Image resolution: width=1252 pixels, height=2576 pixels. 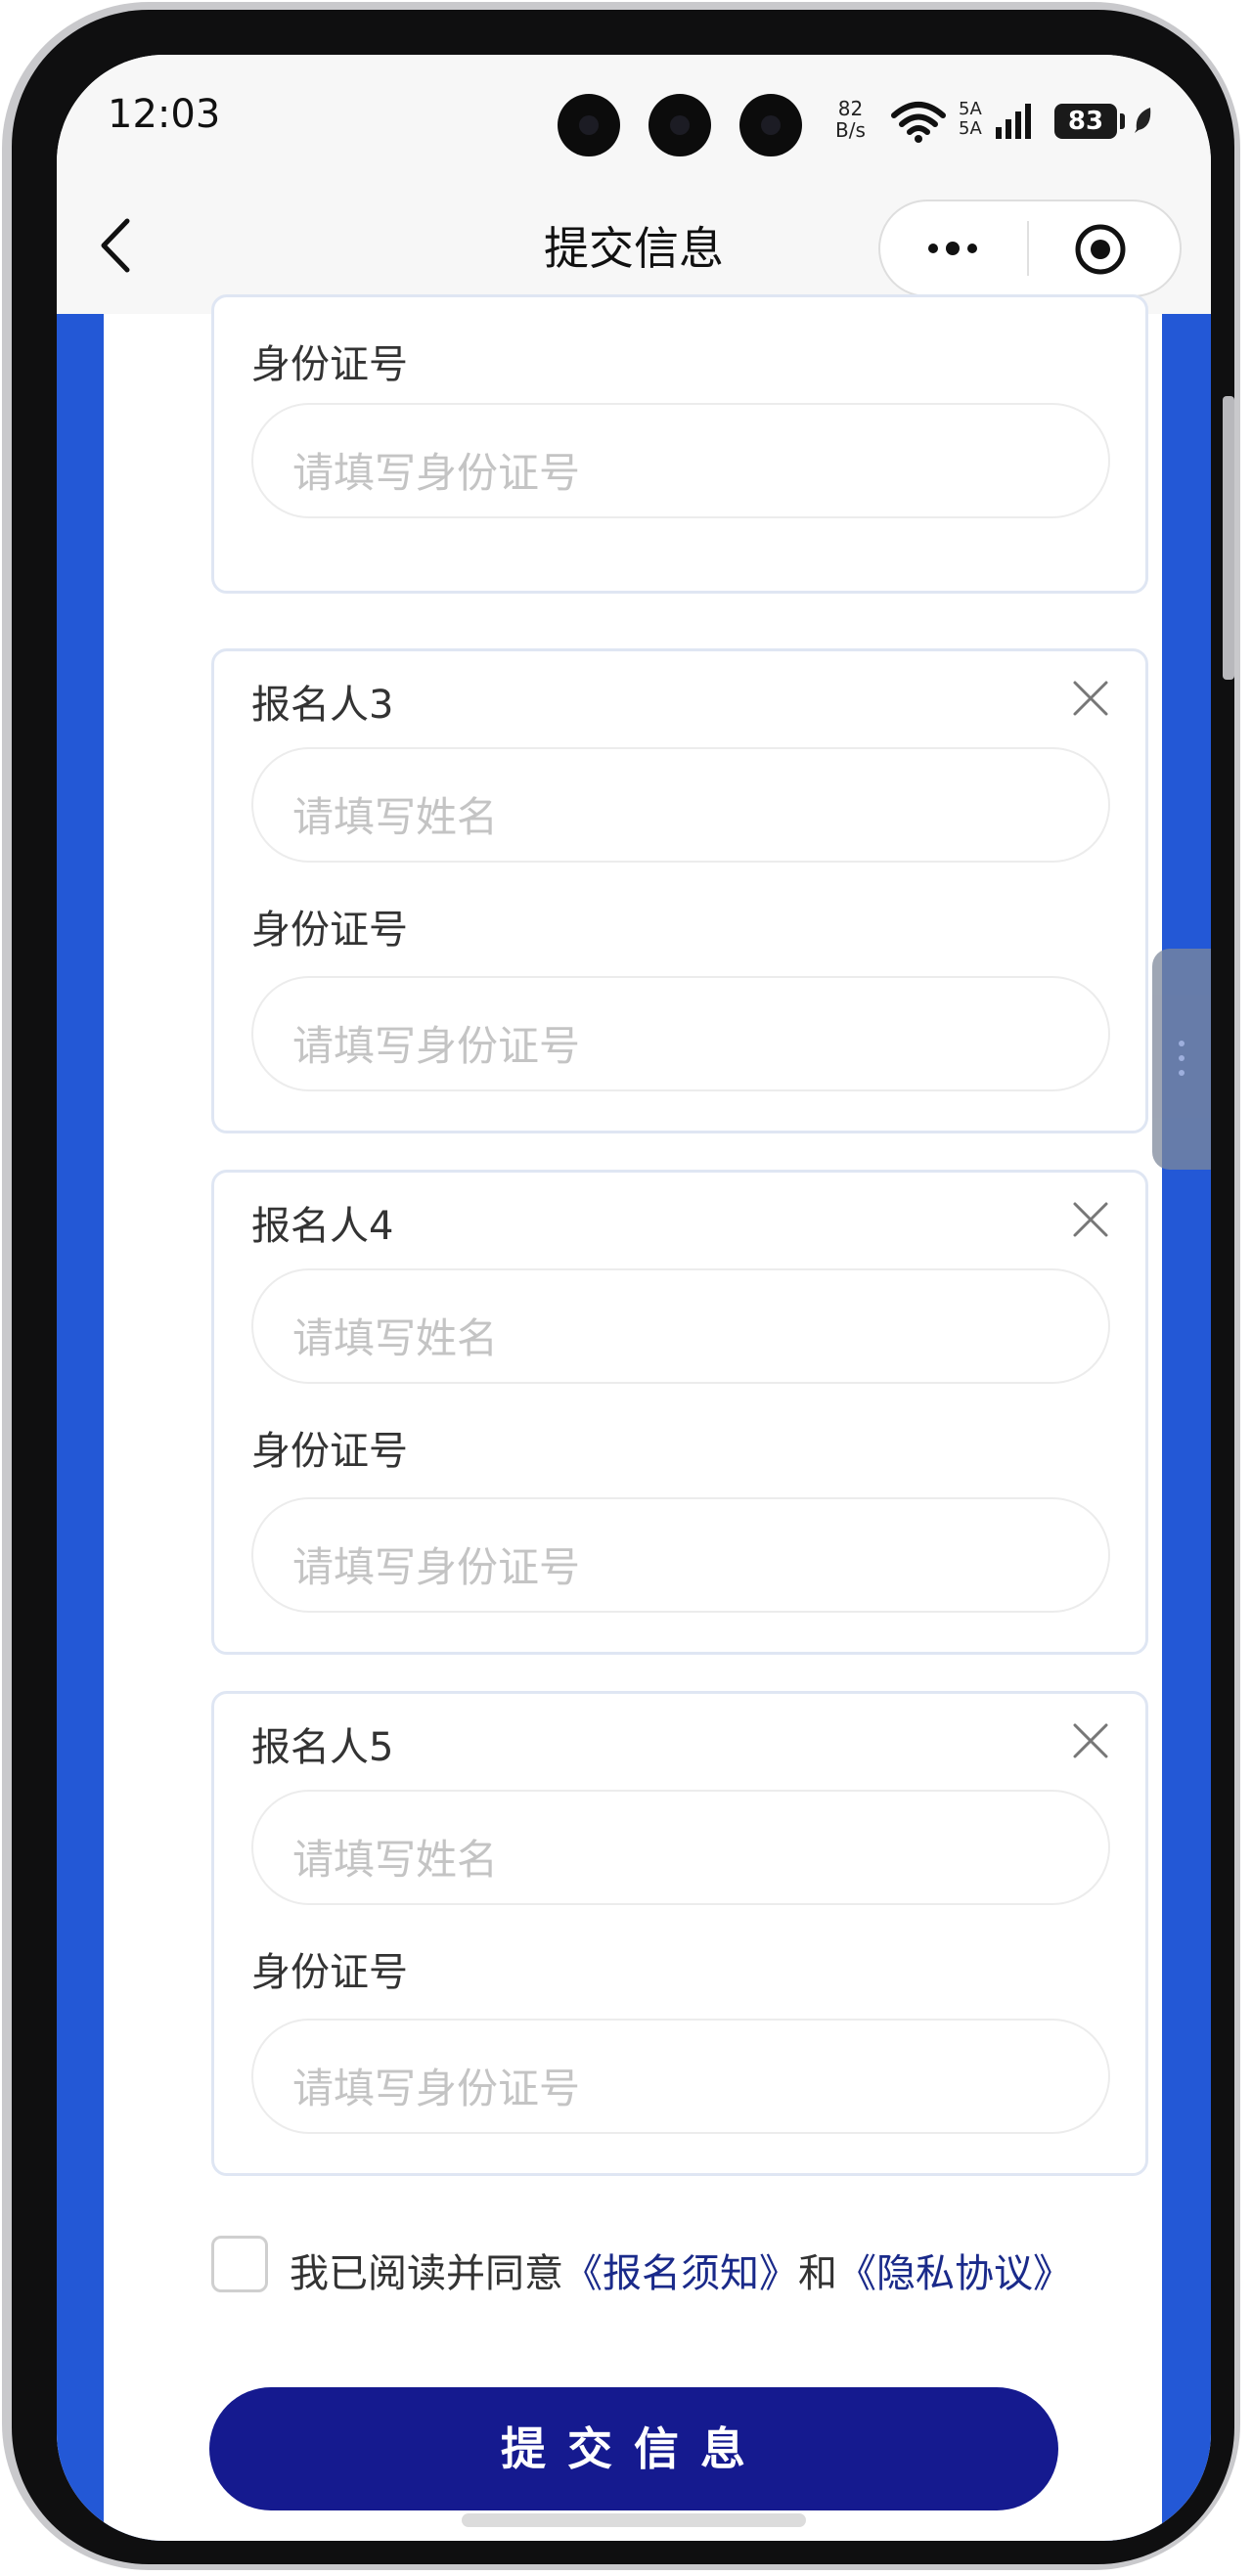 I want to click on mini-program-capsule, so click(x=1030, y=248).